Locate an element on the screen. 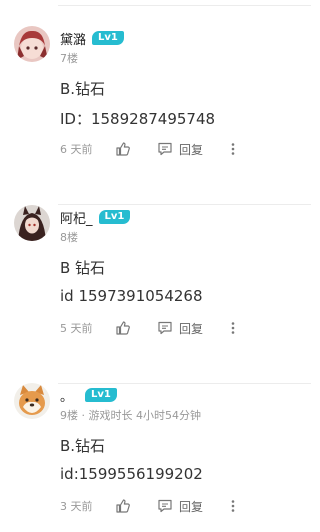 This screenshot has height=532, width=320. floor-meta: 8楼 is located at coordinates (69, 237).